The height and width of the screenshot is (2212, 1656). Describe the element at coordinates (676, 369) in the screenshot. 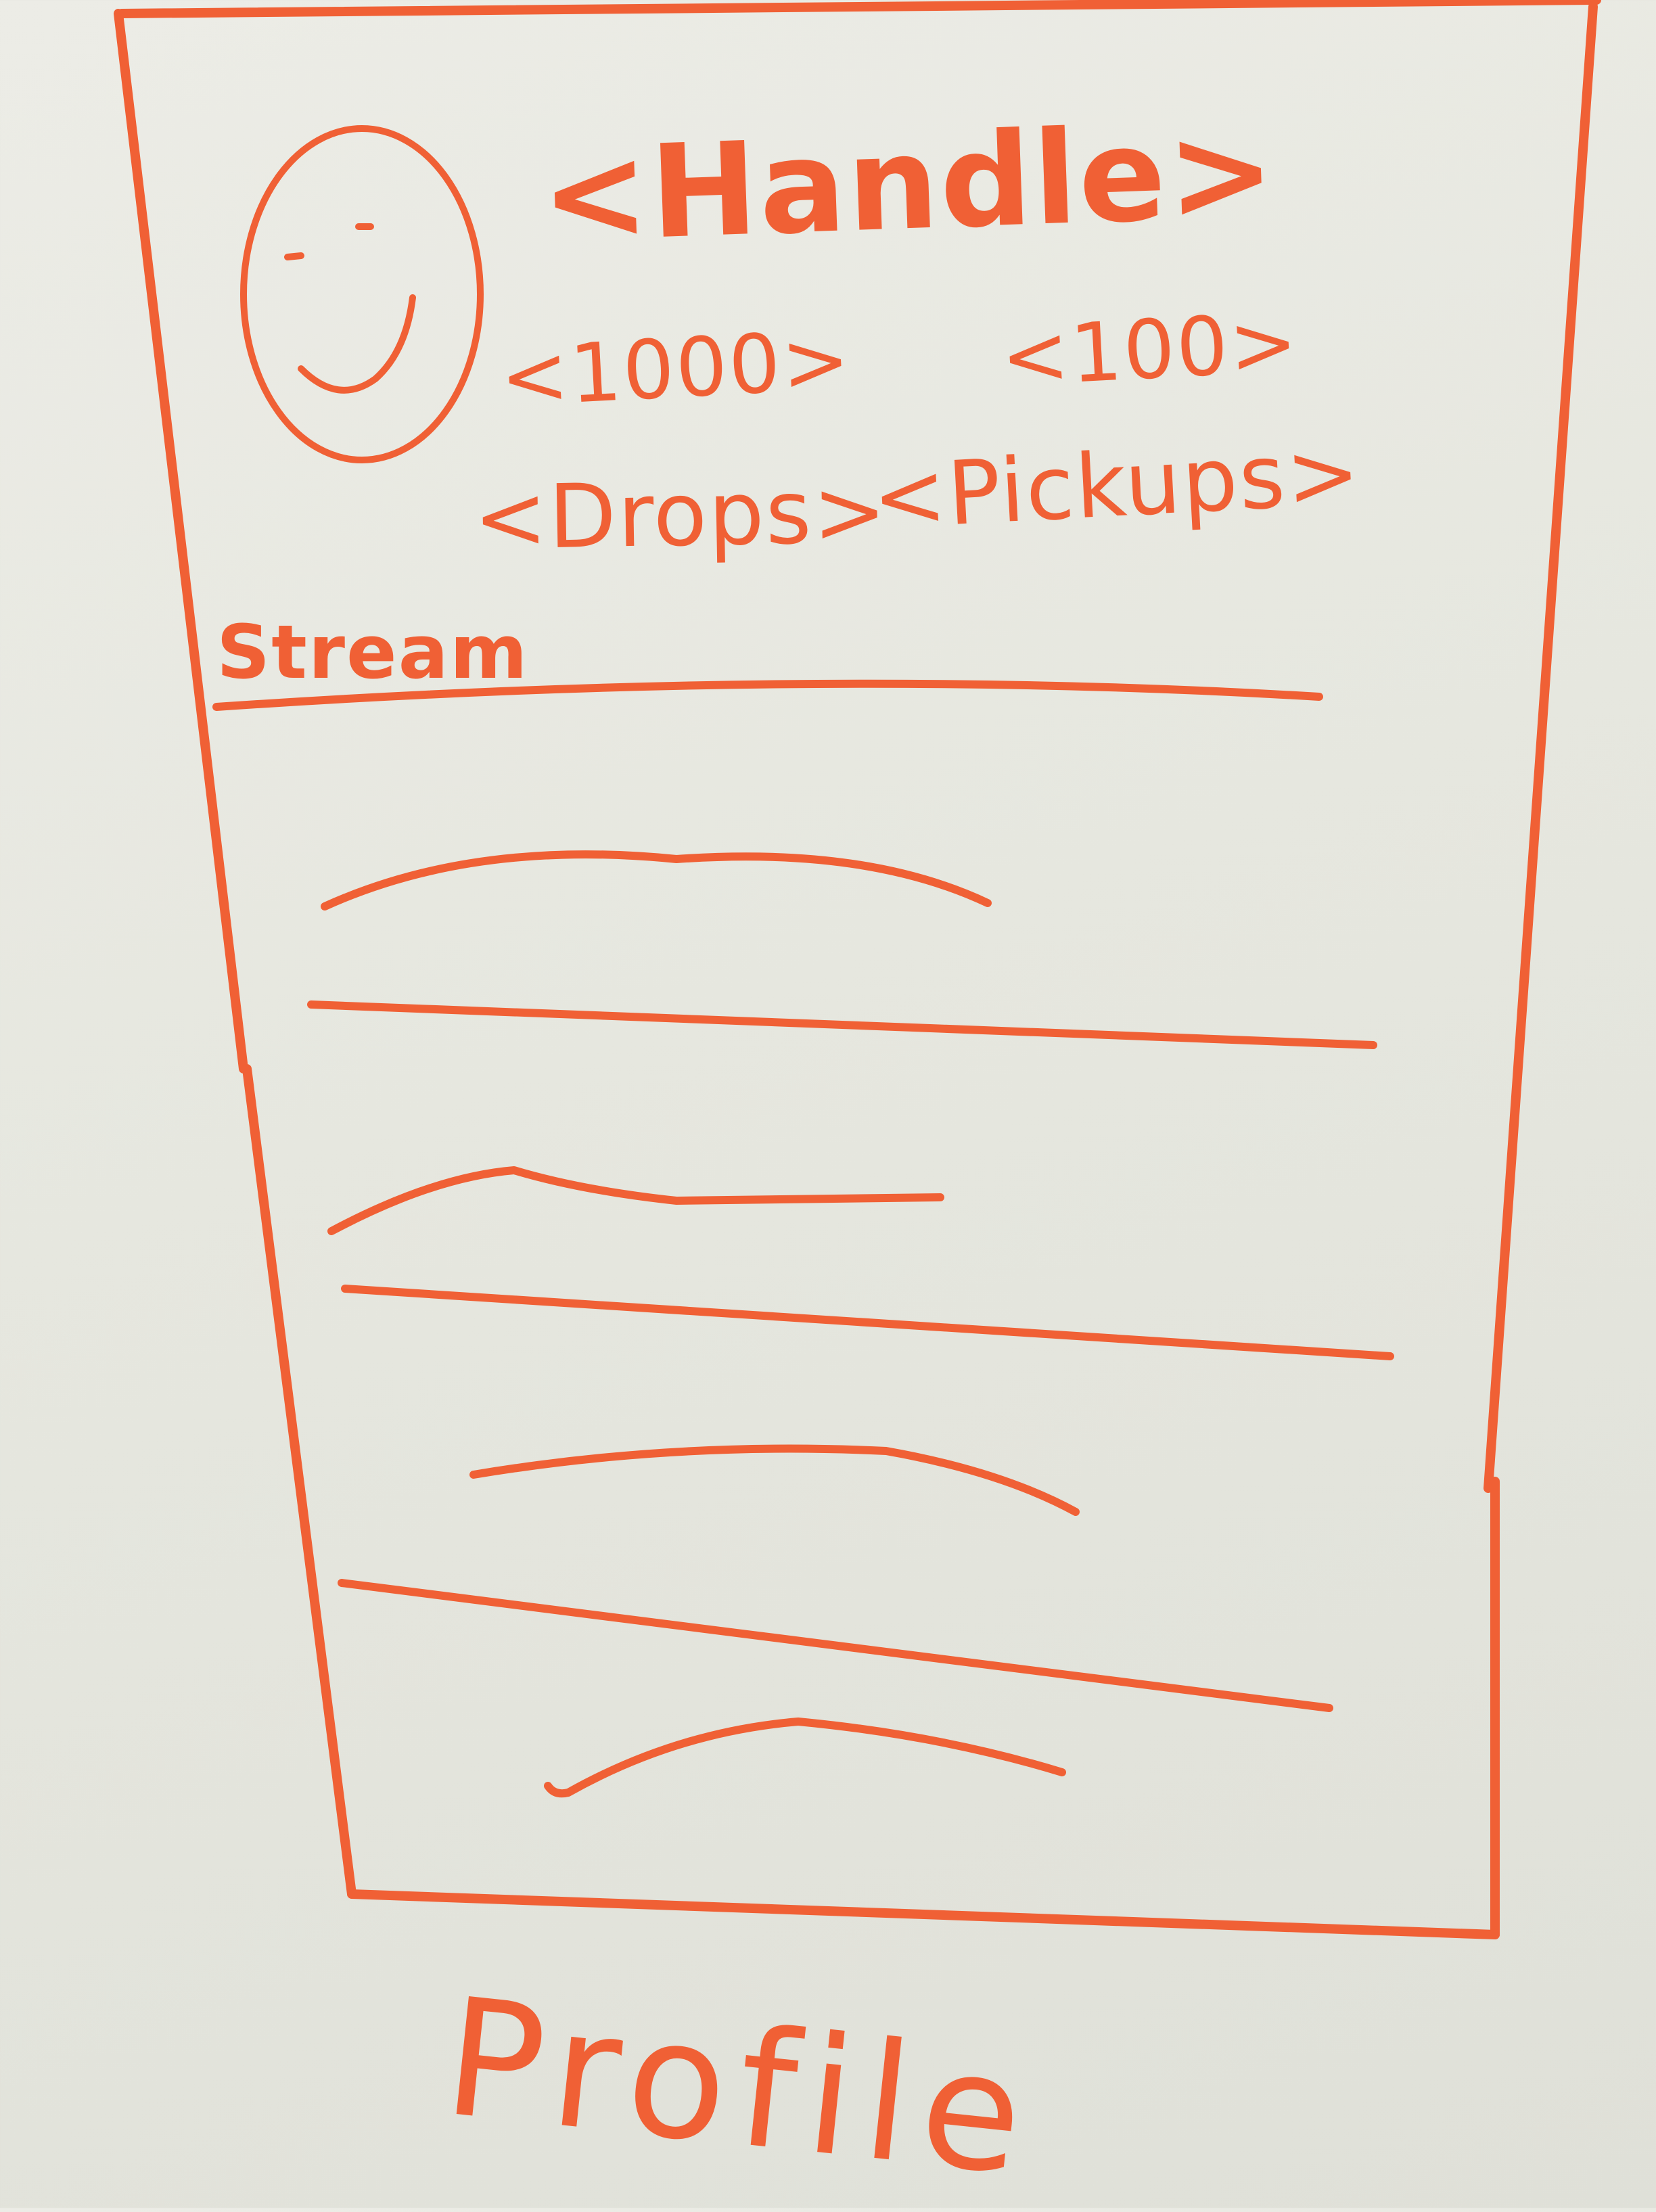

I see `profile-stat-a: <1000>` at that location.